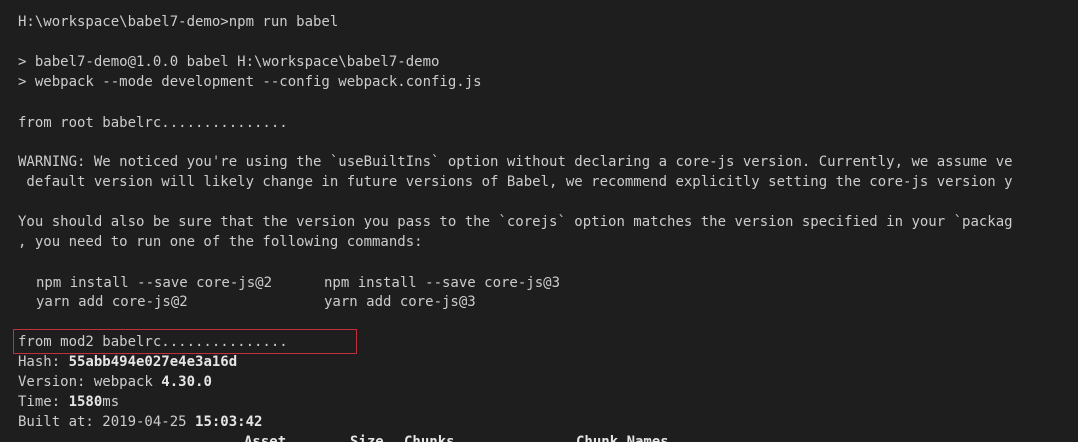 This screenshot has width=1078, height=442. Describe the element at coordinates (85, 402) in the screenshot. I see `time-value: 1580` at that location.